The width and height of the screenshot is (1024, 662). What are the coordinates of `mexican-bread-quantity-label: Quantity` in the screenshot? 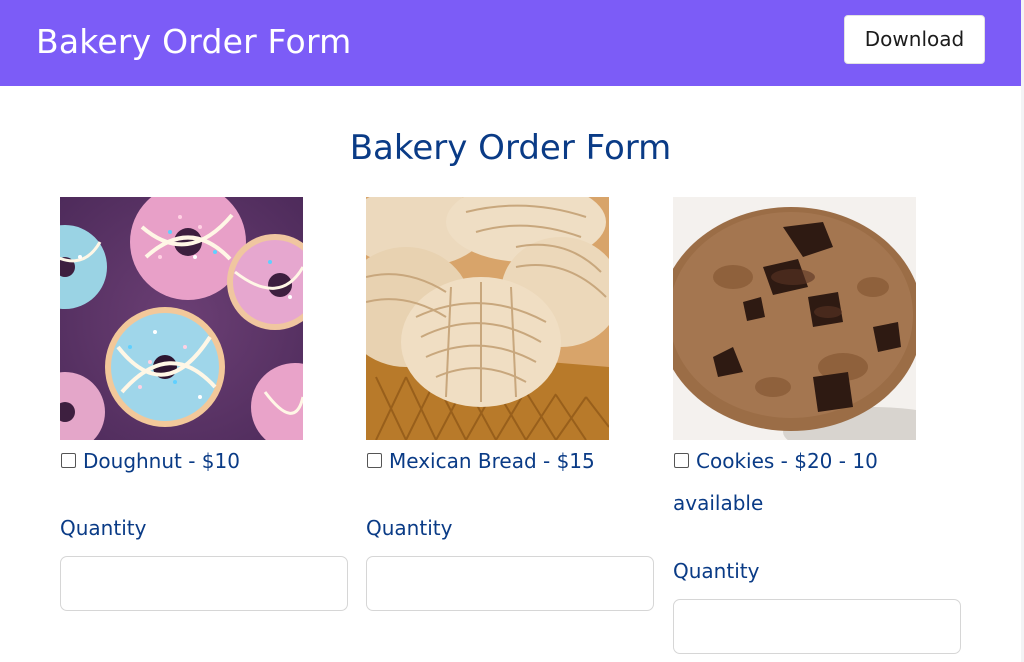 It's located at (409, 528).